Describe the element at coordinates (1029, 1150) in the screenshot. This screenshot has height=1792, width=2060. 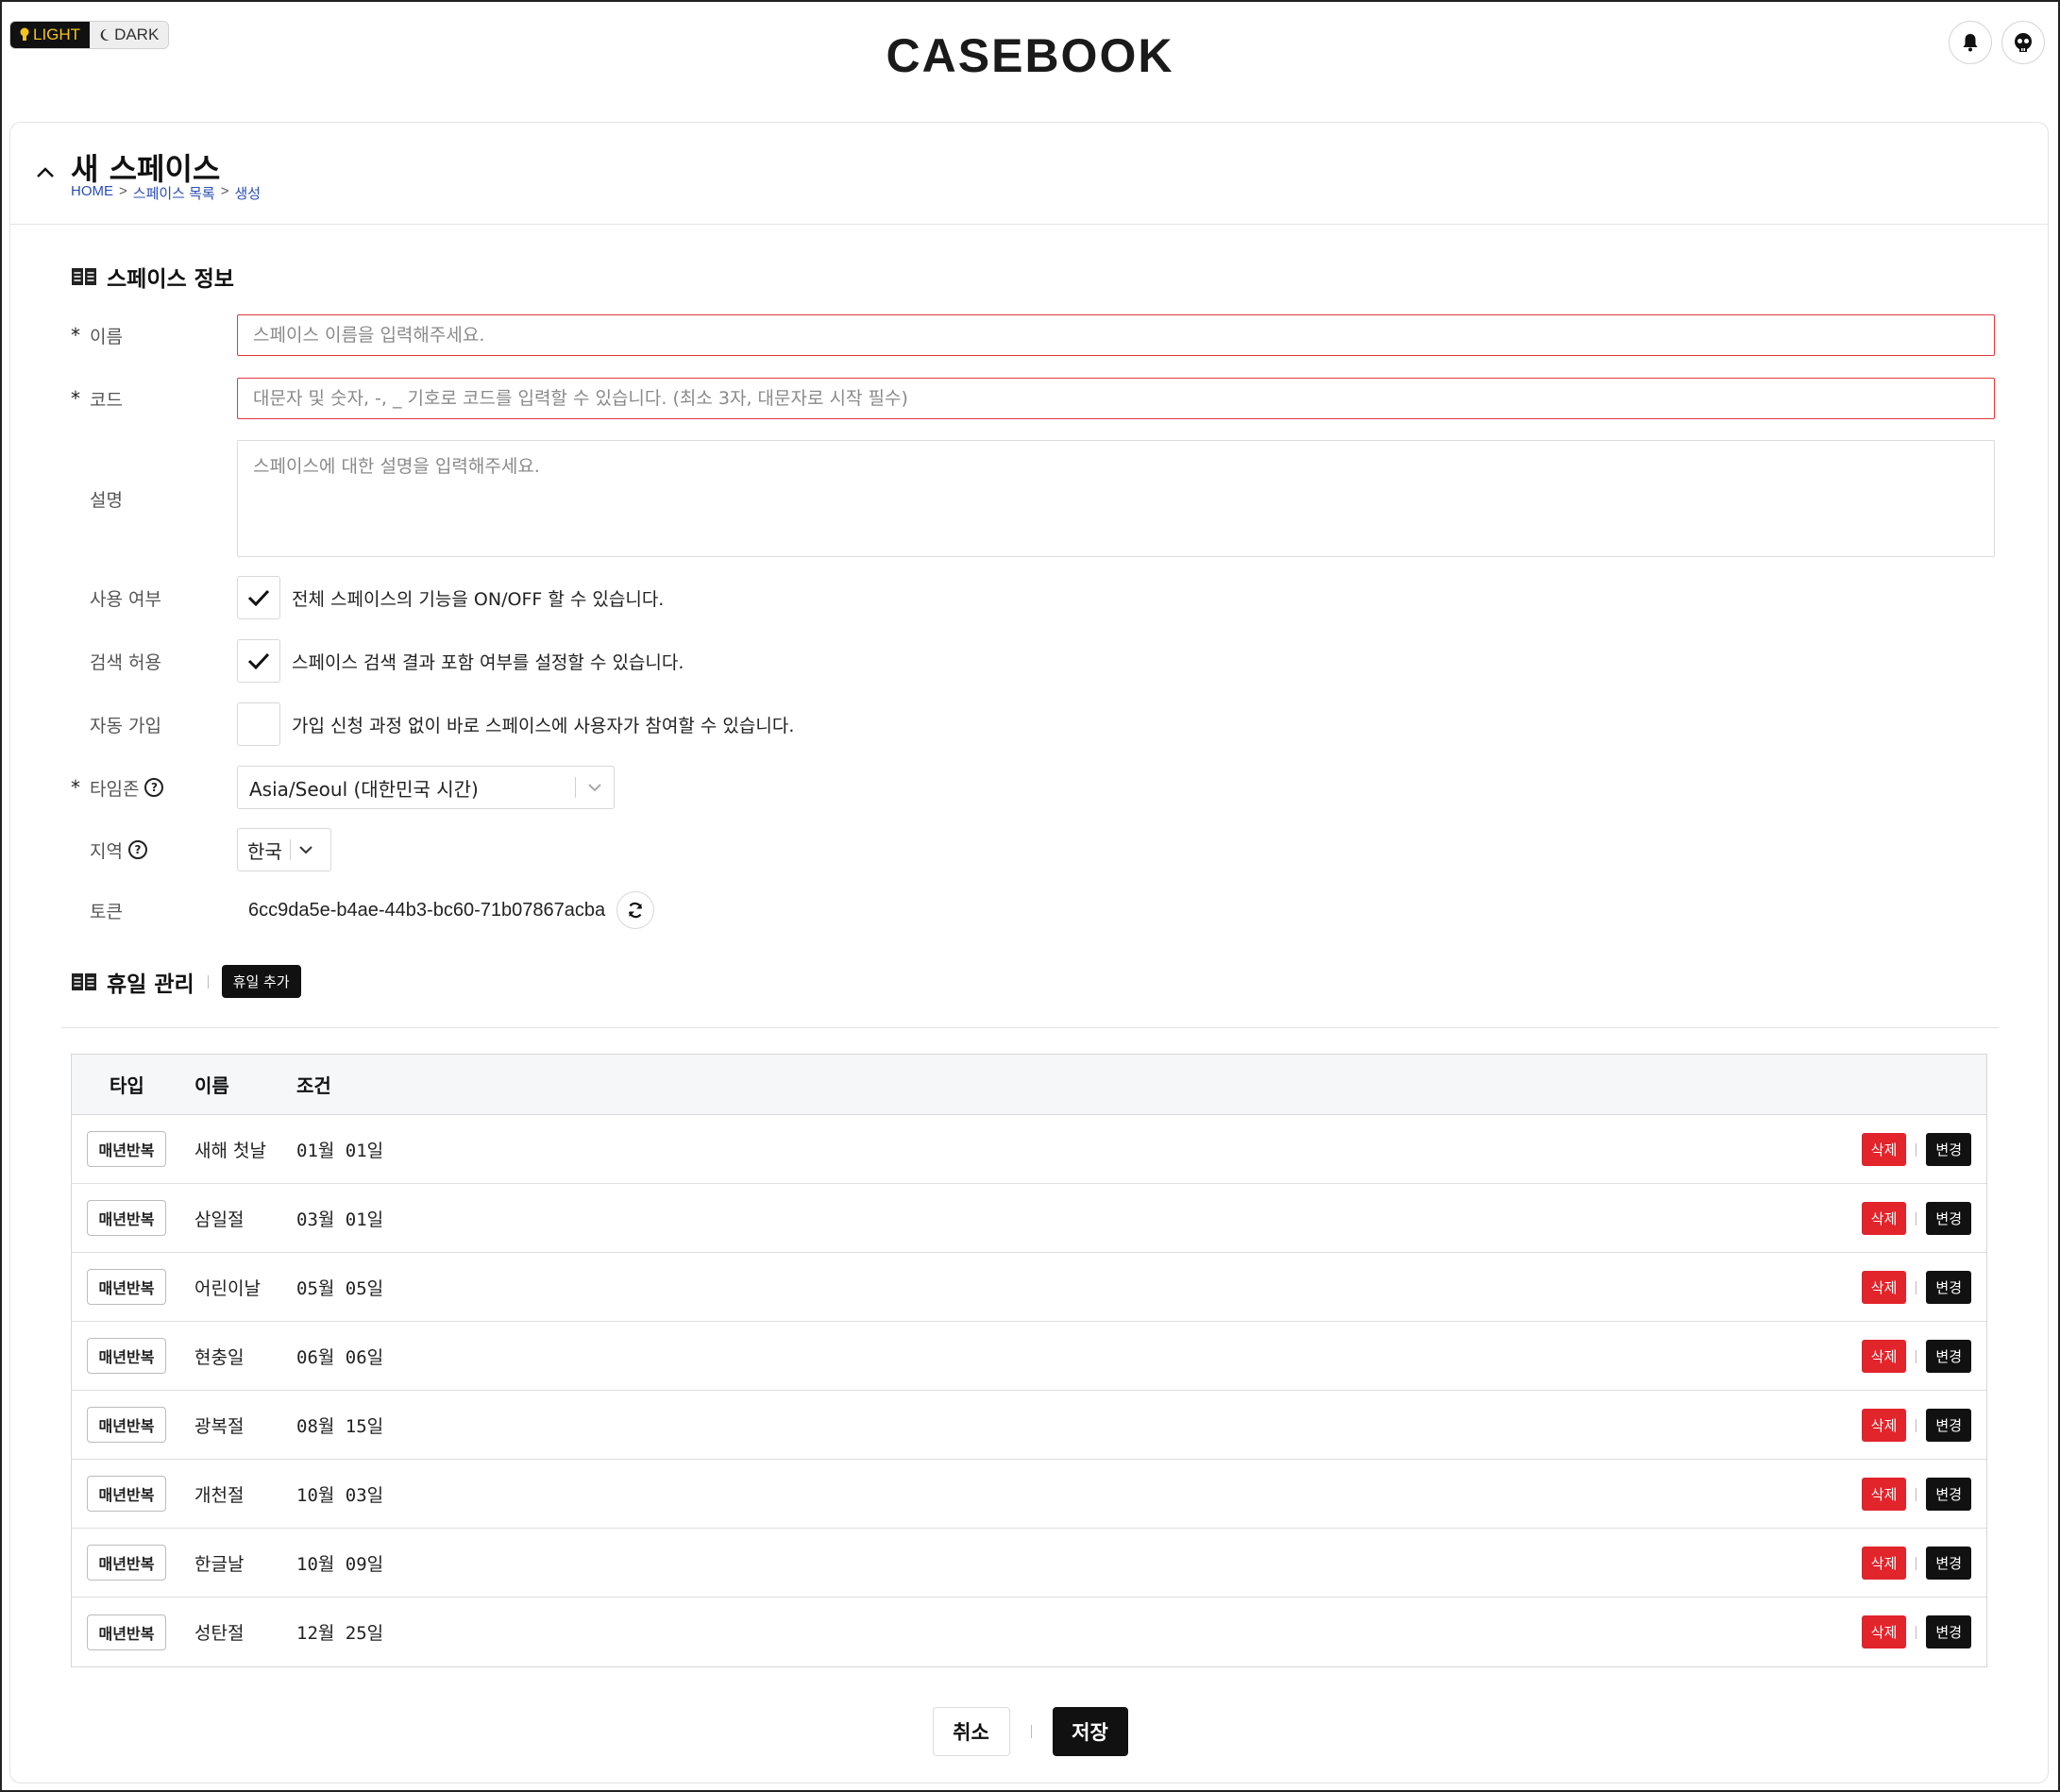
I see `table-row: 매년반복 새해 첫날 01월 01일 삭제 변경` at that location.